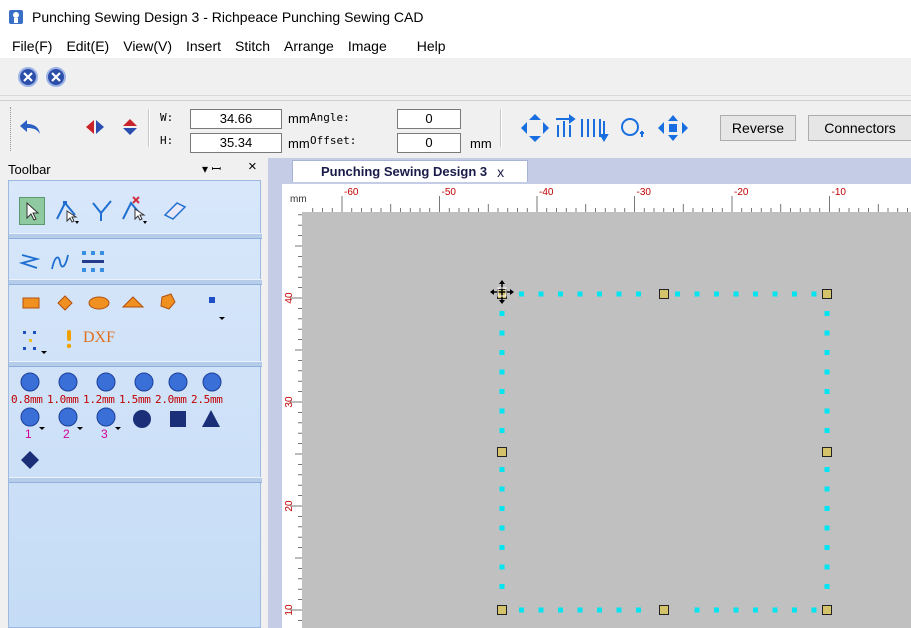 The height and width of the screenshot is (628, 911). I want to click on diamond-punch-icon, so click(30, 460).